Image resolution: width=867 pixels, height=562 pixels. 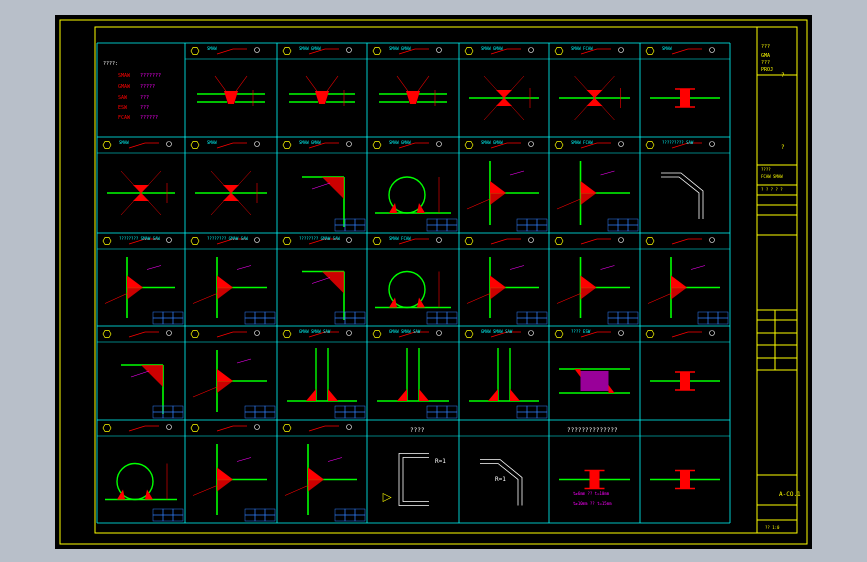 I want to click on triangle-marker-icon, so click(x=387, y=497).